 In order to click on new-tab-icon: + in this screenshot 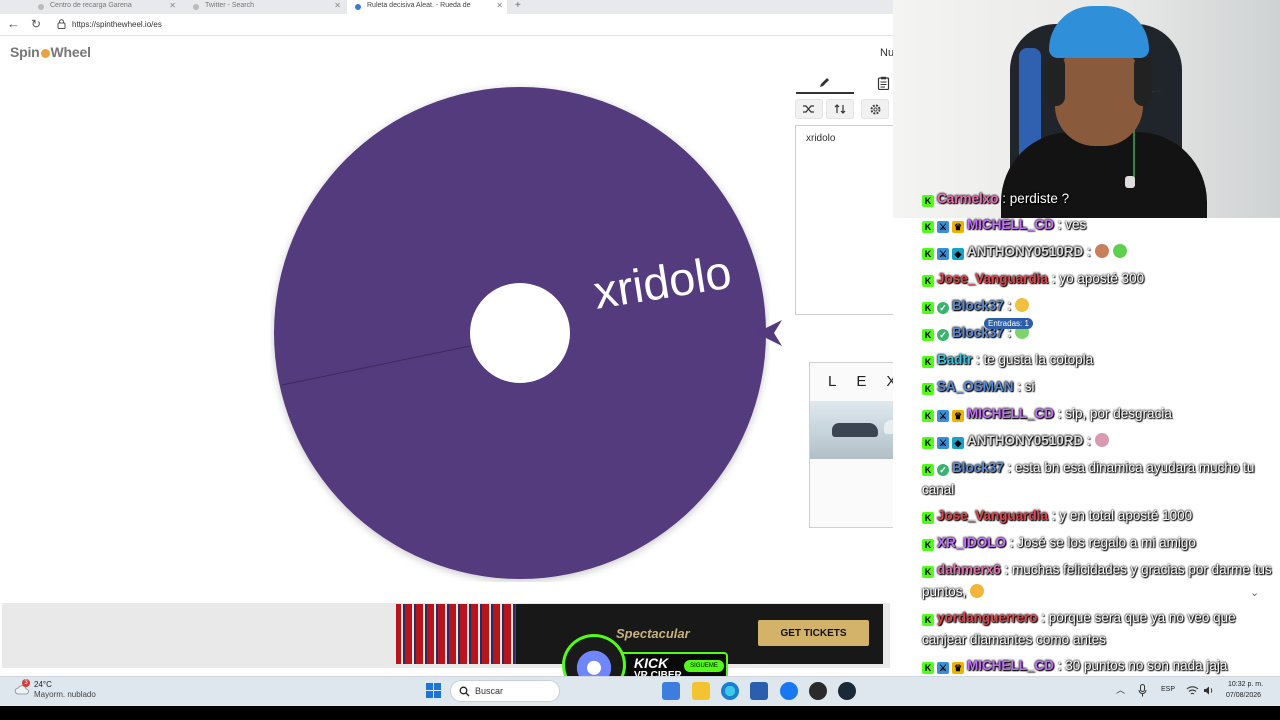, I will do `click(518, 5)`.